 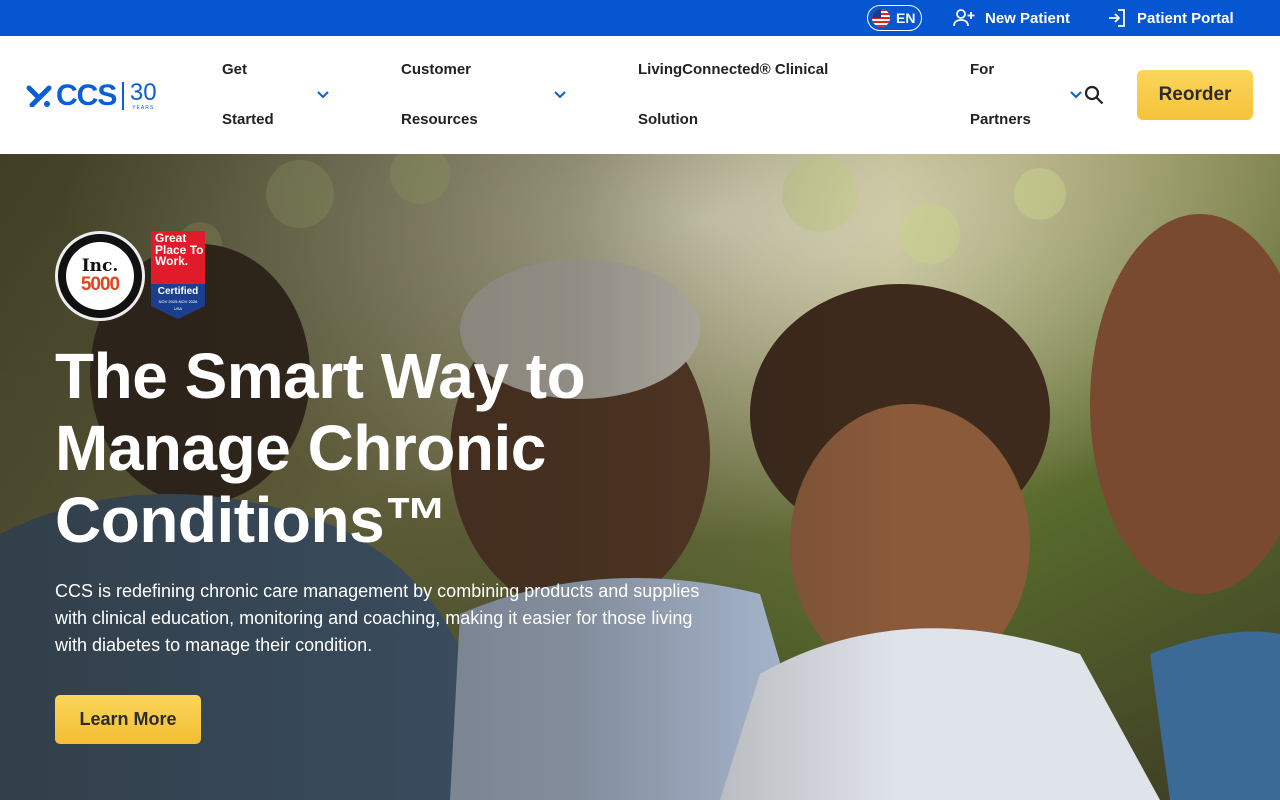 I want to click on nav-label-line2: Started, so click(x=248, y=119).